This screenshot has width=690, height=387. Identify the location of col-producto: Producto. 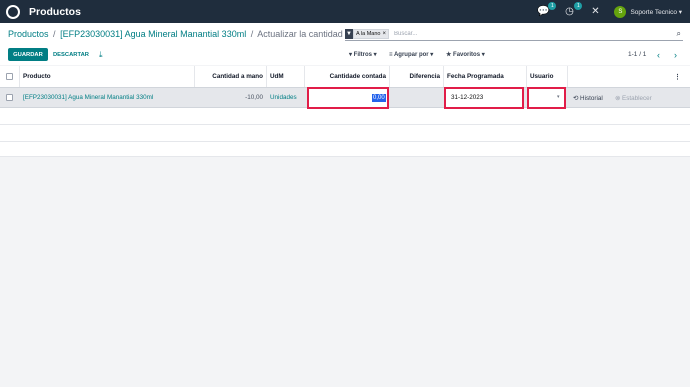
(107, 76).